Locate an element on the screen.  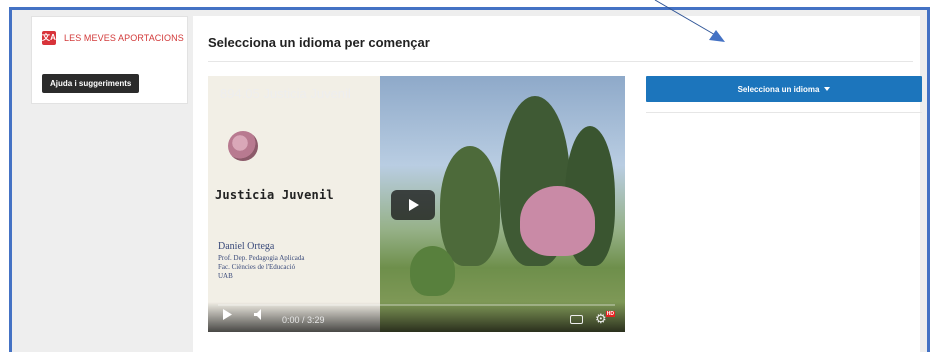
author-name: Daniel Ortega is located at coordinates (246, 246).